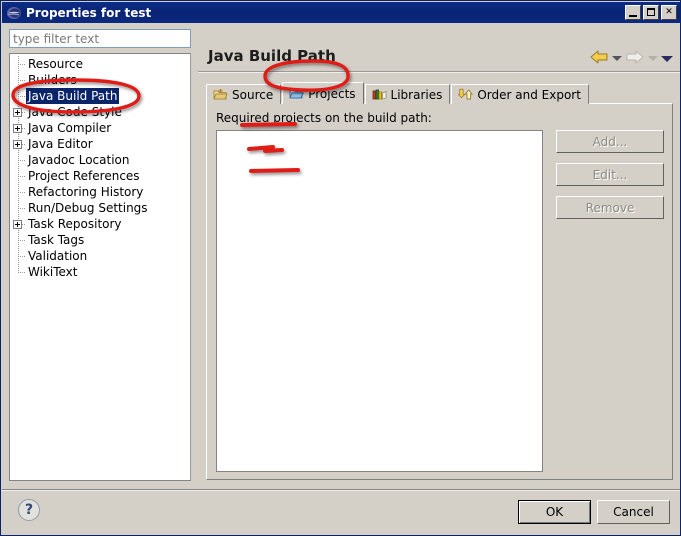 This screenshot has width=681, height=536. What do you see at coordinates (379, 94) in the screenshot?
I see `libraries-books-icon` at bounding box center [379, 94].